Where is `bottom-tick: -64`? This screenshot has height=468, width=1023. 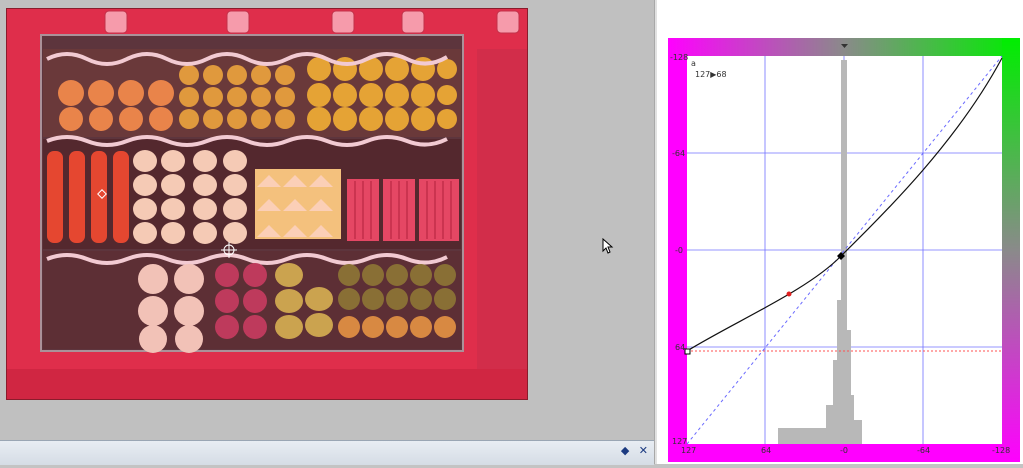 bottom-tick: -64 is located at coordinates (923, 450).